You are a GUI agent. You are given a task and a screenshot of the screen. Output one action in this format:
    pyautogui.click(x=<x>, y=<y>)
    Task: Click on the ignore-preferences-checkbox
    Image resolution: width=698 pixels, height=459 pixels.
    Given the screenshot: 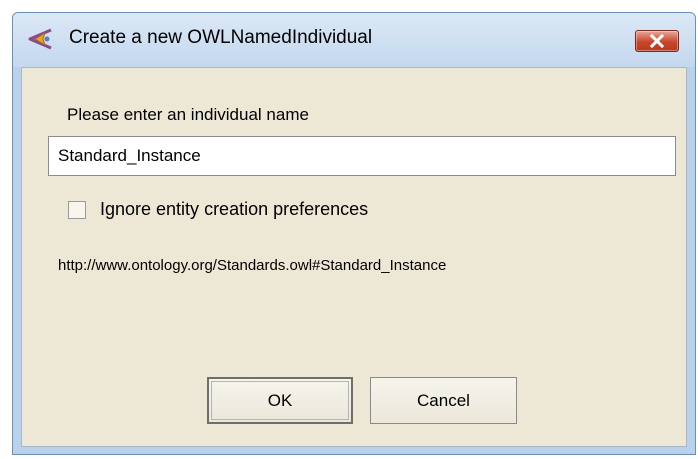 What is the action you would take?
    pyautogui.click(x=77, y=210)
    